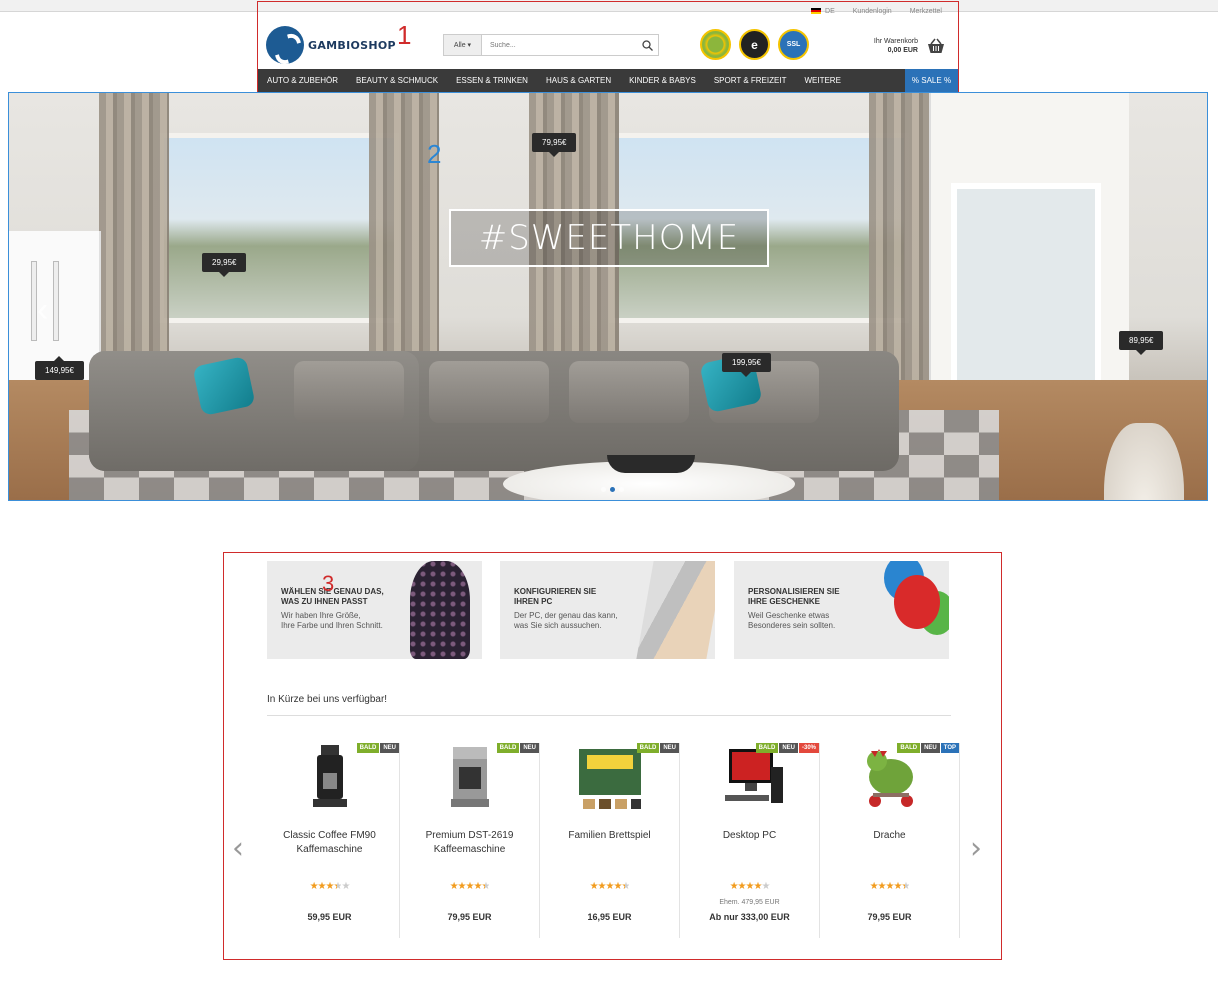 The width and height of the screenshot is (1218, 1008). What do you see at coordinates (794, 596) in the screenshot?
I see `teaser-title: PERSONALISIEREN SIE IHRE GESCHENKE` at bounding box center [794, 596].